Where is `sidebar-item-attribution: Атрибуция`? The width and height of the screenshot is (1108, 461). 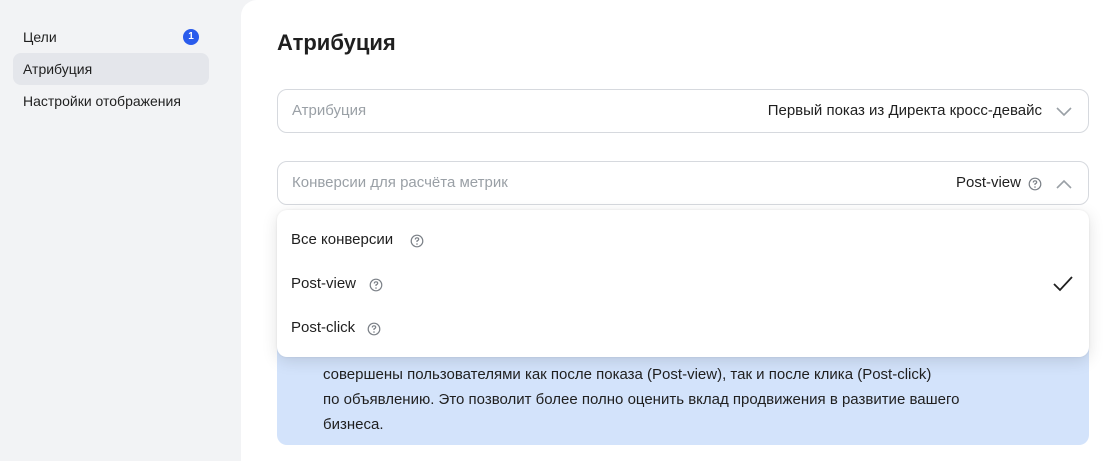 sidebar-item-attribution: Атрибуция is located at coordinates (111, 69).